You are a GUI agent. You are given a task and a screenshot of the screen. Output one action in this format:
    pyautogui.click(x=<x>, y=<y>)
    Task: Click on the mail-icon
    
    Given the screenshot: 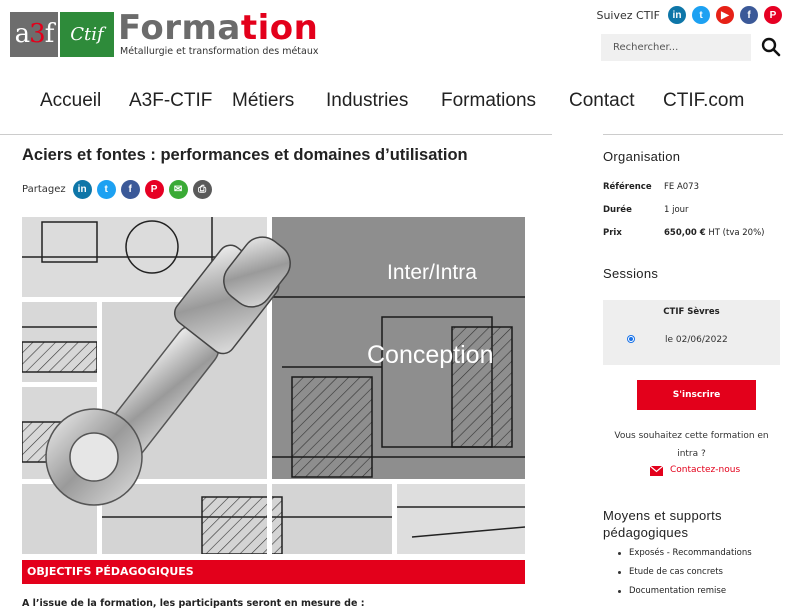 What is the action you would take?
    pyautogui.click(x=656, y=471)
    